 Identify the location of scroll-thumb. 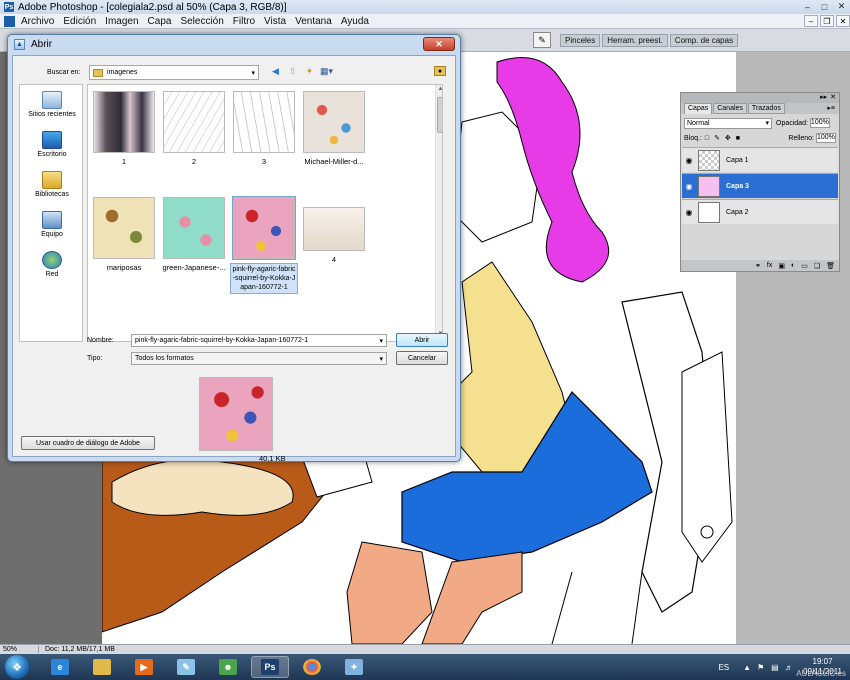
(439, 115).